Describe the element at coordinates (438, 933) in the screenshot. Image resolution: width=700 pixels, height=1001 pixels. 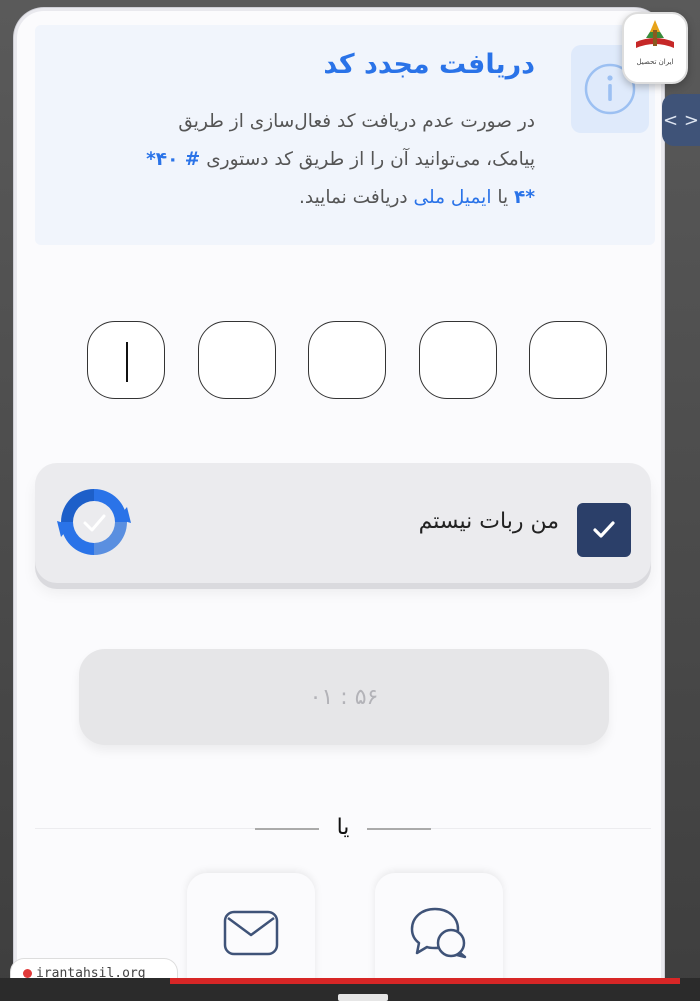
I see `chat-bubbles-icon` at that location.